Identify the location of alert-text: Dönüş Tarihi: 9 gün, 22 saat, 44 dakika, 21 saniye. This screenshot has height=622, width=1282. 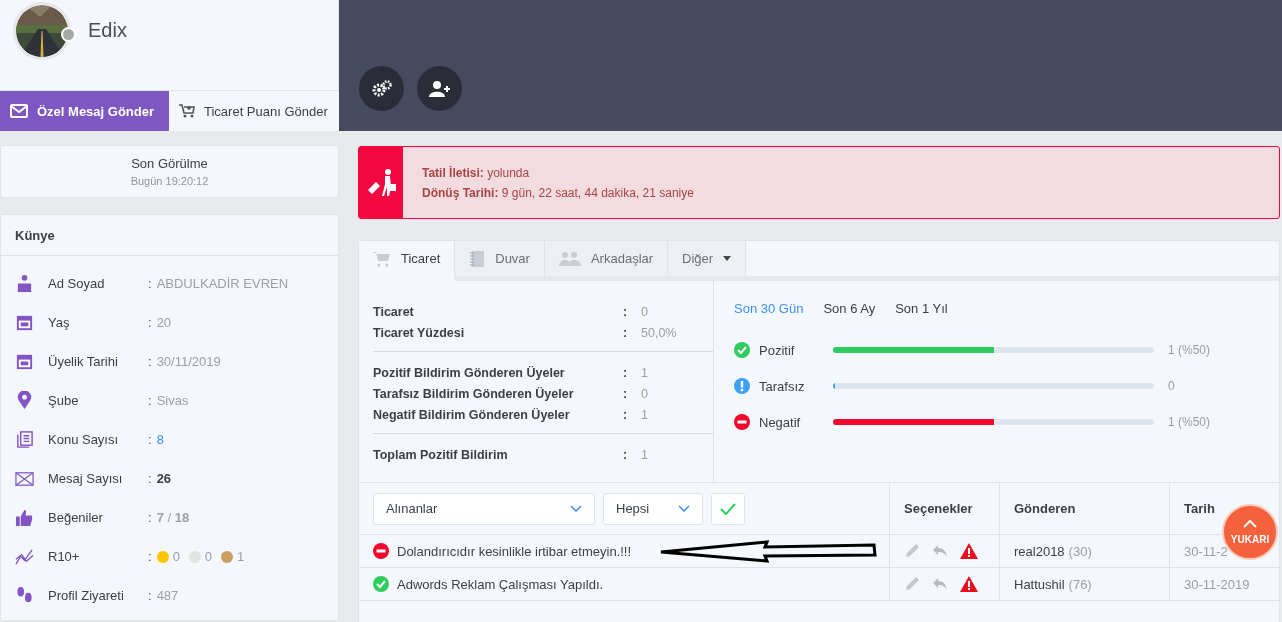
(558, 192).